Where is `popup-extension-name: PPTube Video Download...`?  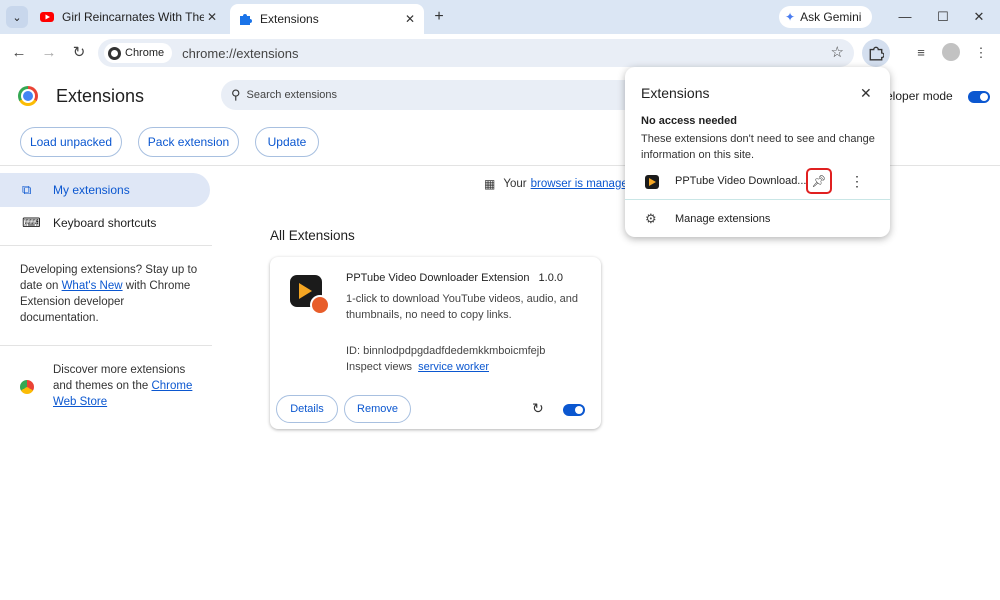
popup-extension-name: PPTube Video Download... is located at coordinates (741, 181).